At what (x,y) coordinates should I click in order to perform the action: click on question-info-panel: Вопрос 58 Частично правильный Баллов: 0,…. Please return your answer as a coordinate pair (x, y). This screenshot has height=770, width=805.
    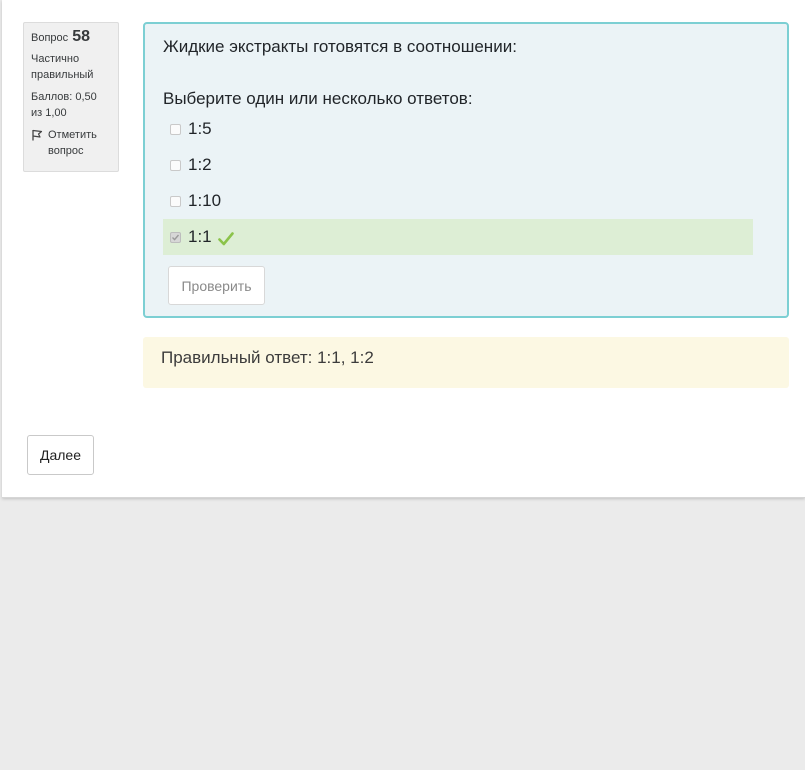
    Looking at the image, I should click on (71, 97).